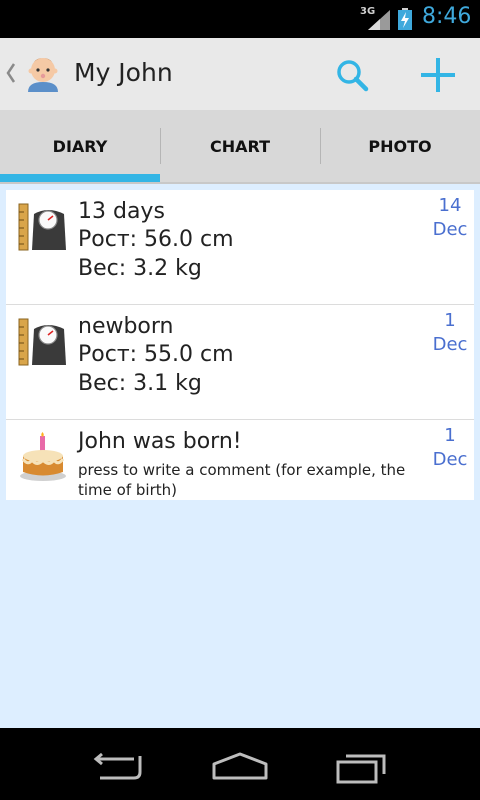 This screenshot has height=800, width=480. What do you see at coordinates (123, 72) in the screenshot?
I see `page-title: My John` at bounding box center [123, 72].